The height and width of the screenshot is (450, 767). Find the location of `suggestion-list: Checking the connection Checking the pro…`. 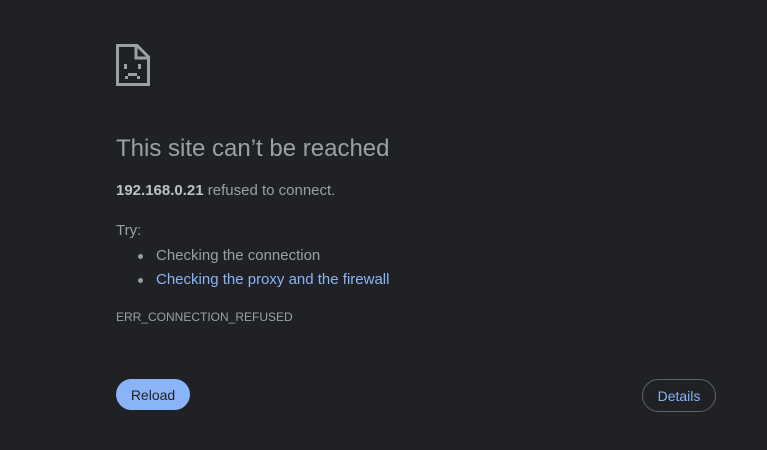

suggestion-list: Checking the connection Checking the pro… is located at coordinates (252, 268).